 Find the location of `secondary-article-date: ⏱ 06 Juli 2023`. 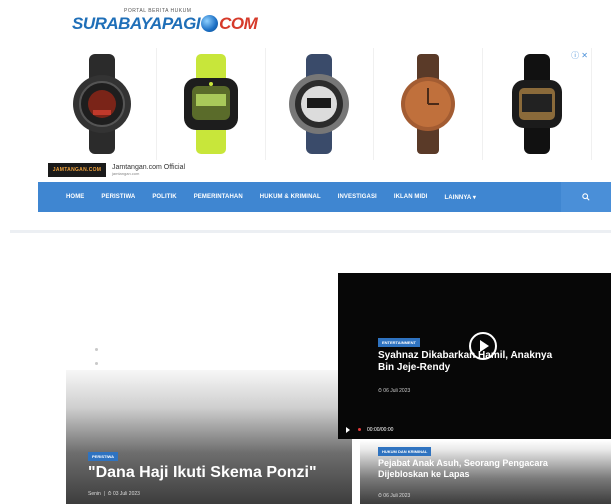

secondary-article-date: ⏱ 06 Juli 2023 is located at coordinates (394, 496).